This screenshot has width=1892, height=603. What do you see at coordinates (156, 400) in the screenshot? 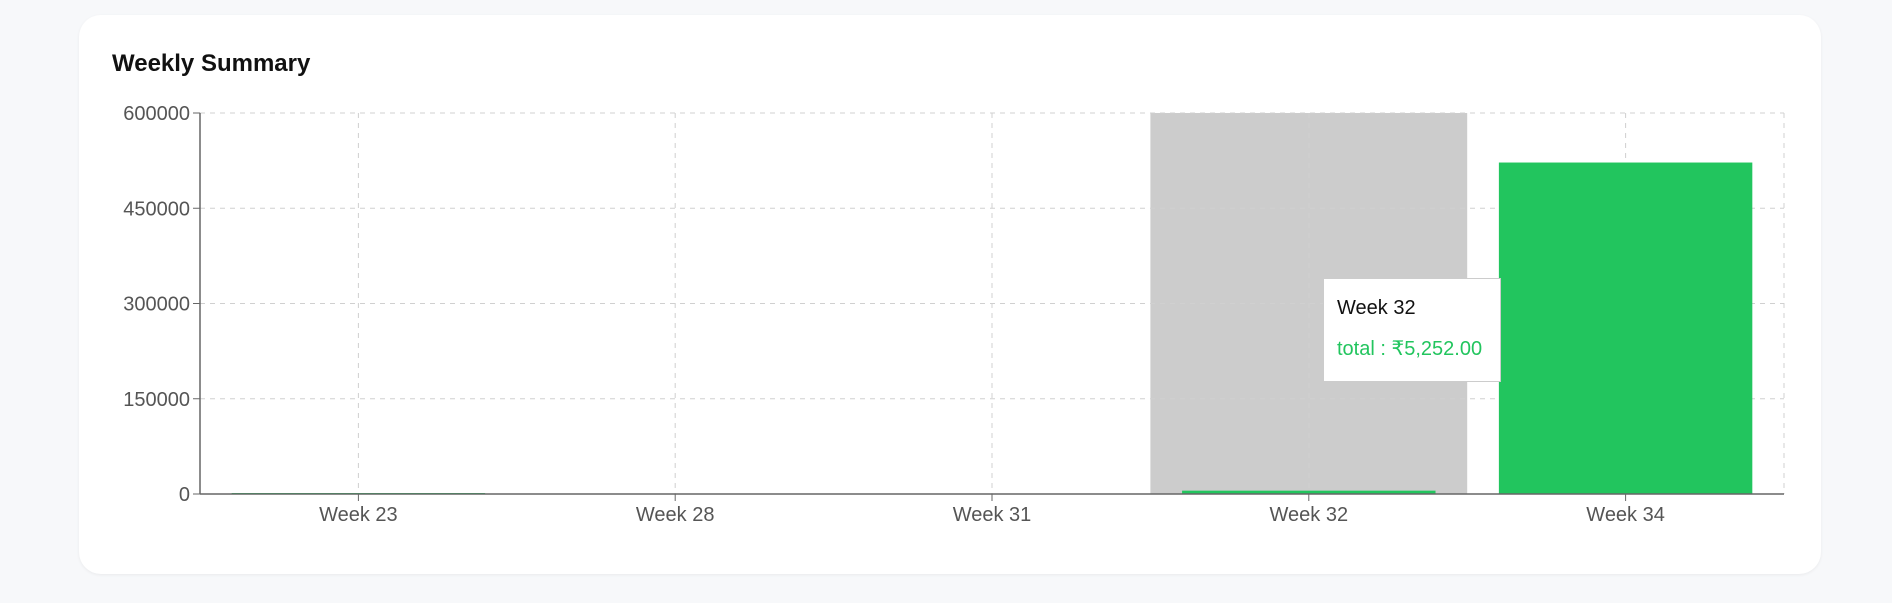
I see `y-tick-label: 150000` at bounding box center [156, 400].